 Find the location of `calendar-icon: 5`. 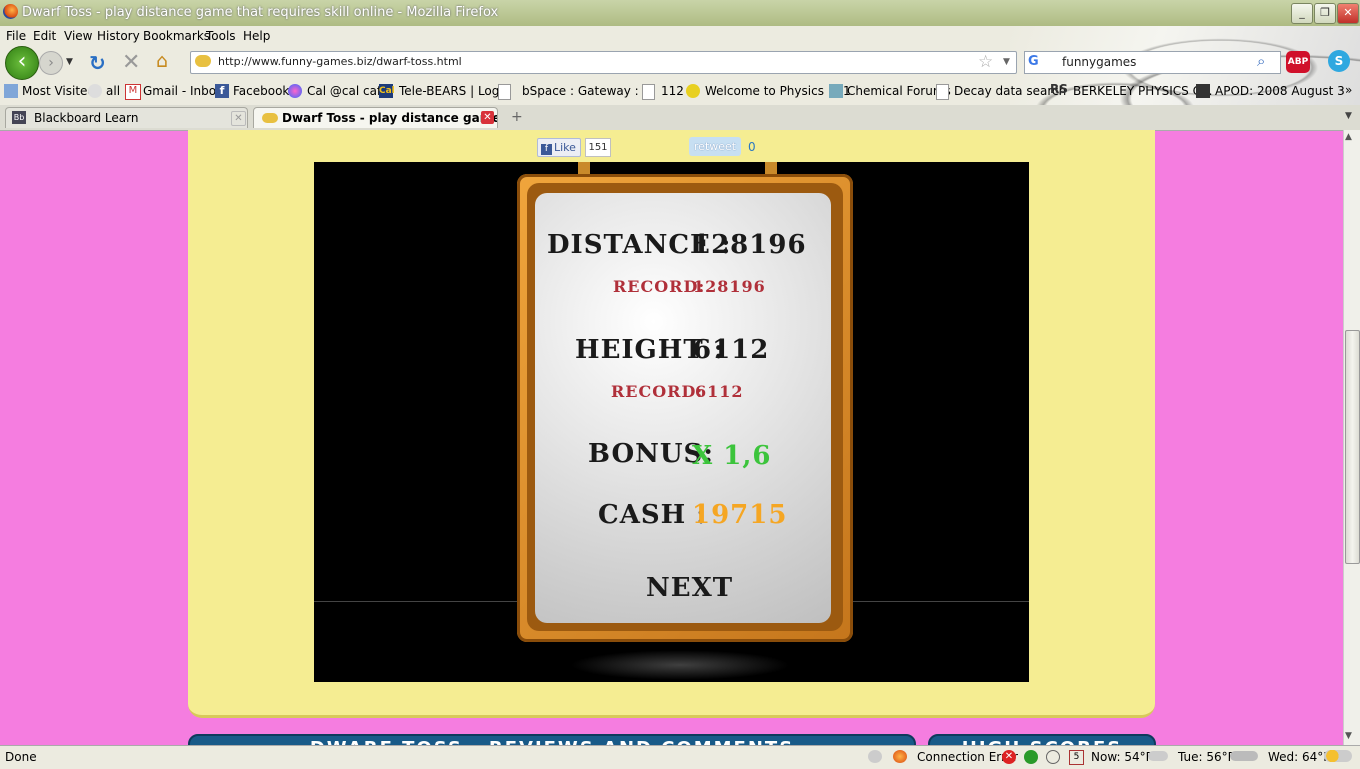

calendar-icon: 5 is located at coordinates (1076, 757).